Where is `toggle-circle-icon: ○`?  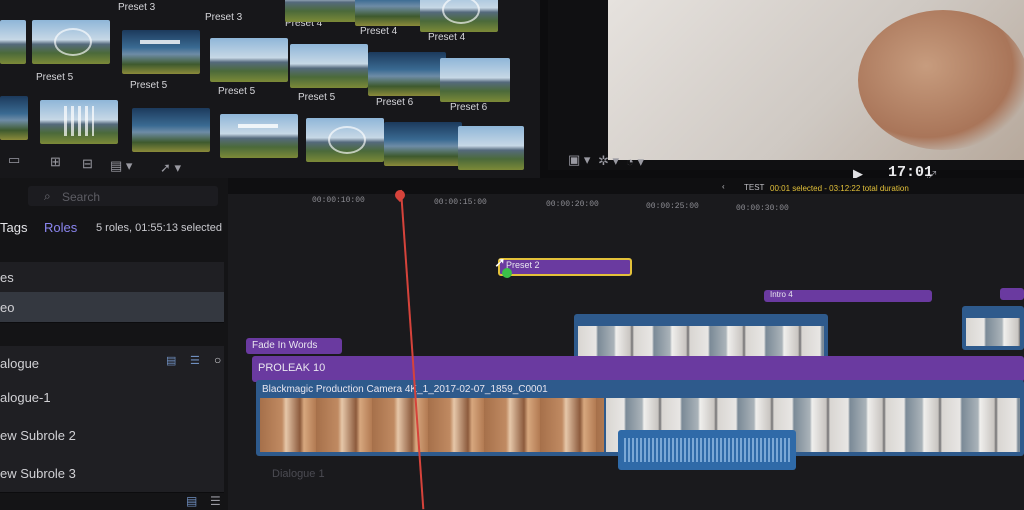 toggle-circle-icon: ○ is located at coordinates (217, 360).